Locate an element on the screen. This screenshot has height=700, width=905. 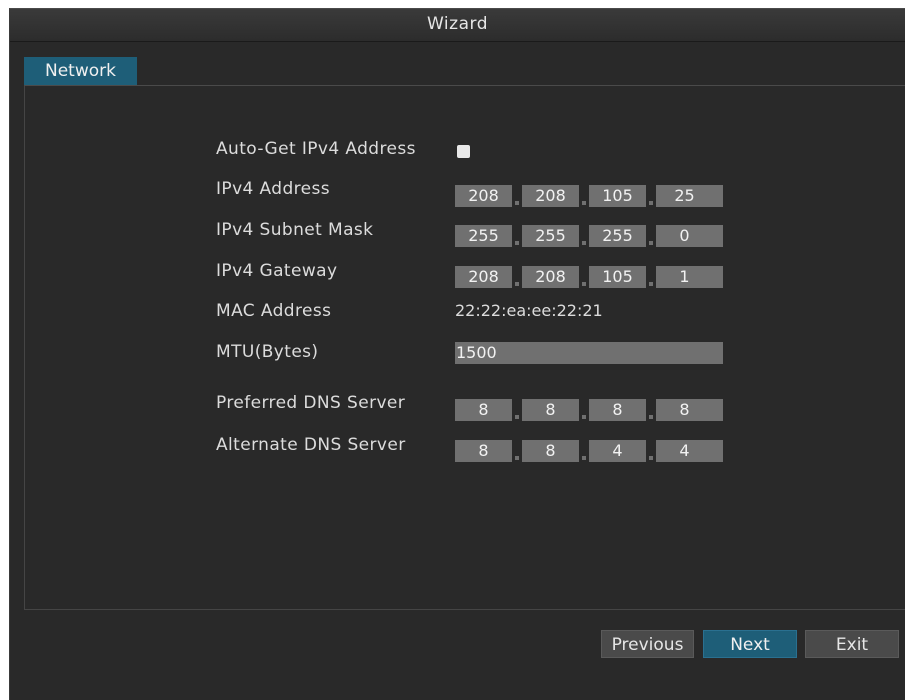
exit-button: Exit is located at coordinates (852, 644).